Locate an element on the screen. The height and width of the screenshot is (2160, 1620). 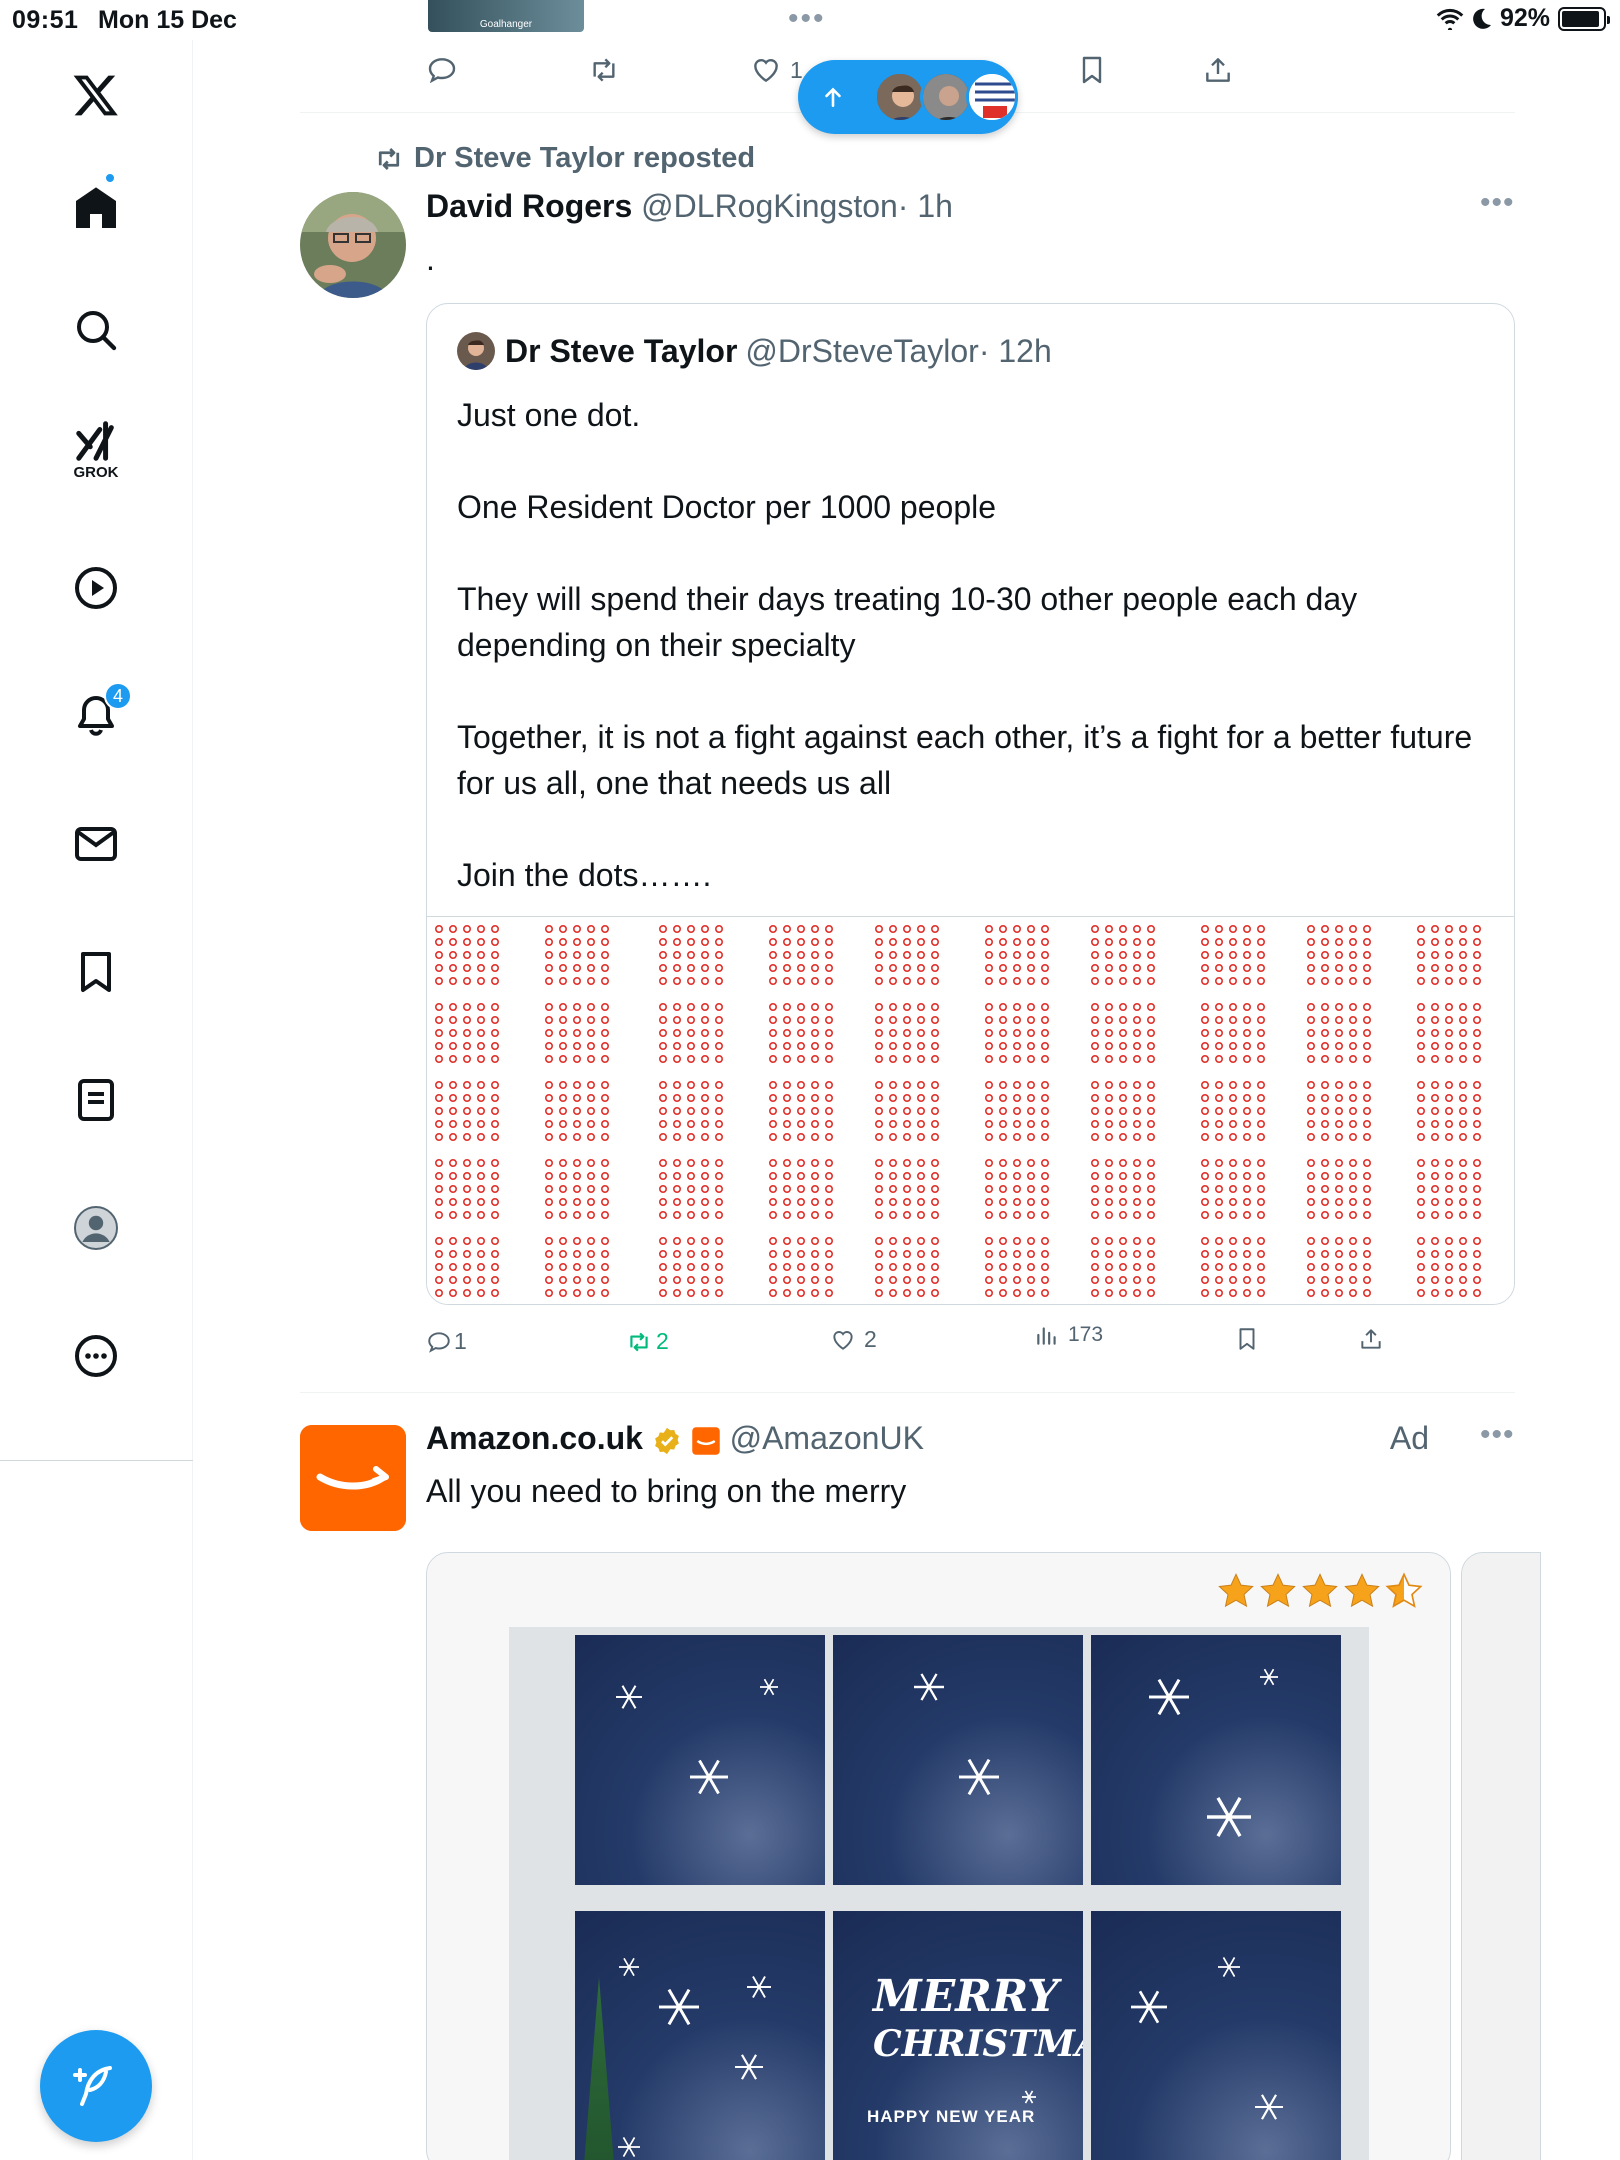
notifications-icon: 4 is located at coordinates (99, 714).